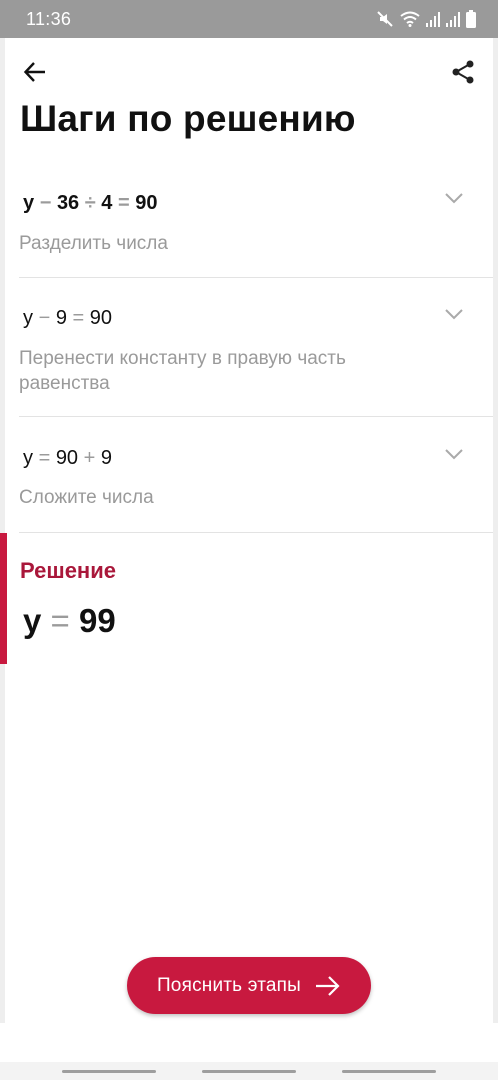  I want to click on system-nav-bar, so click(249, 1071).